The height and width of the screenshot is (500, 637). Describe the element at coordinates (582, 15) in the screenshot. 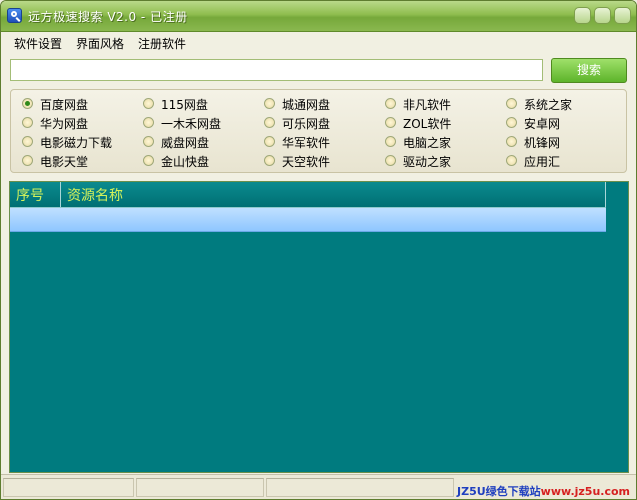

I see `minimize-button` at that location.